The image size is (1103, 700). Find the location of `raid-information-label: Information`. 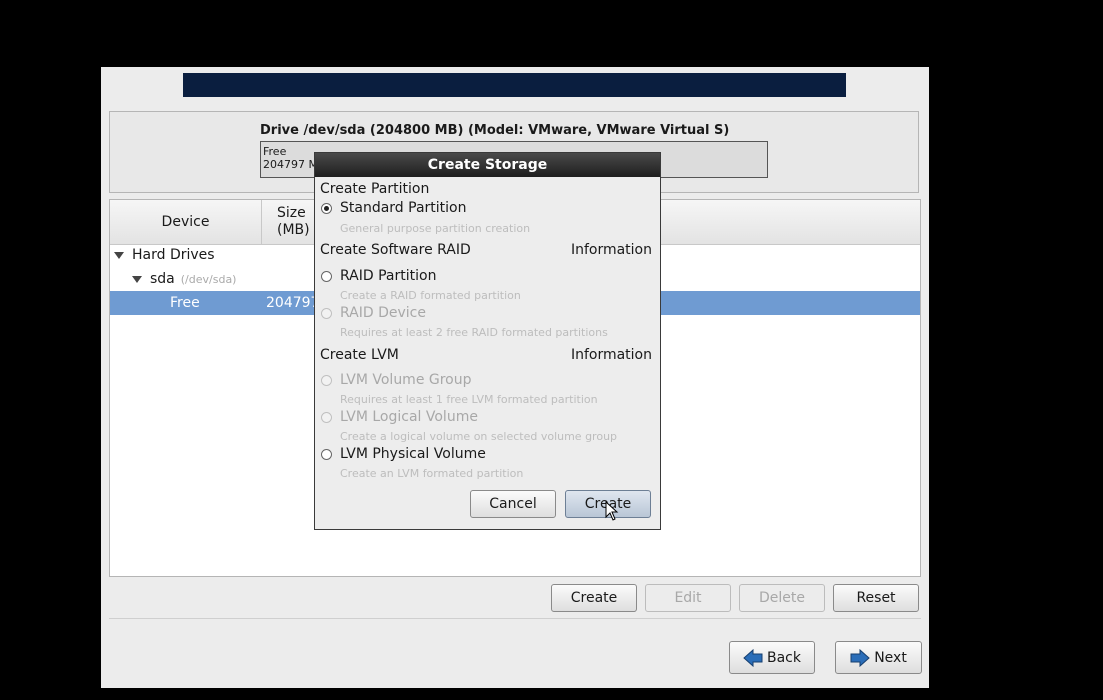

raid-information-label: Information is located at coordinates (611, 250).